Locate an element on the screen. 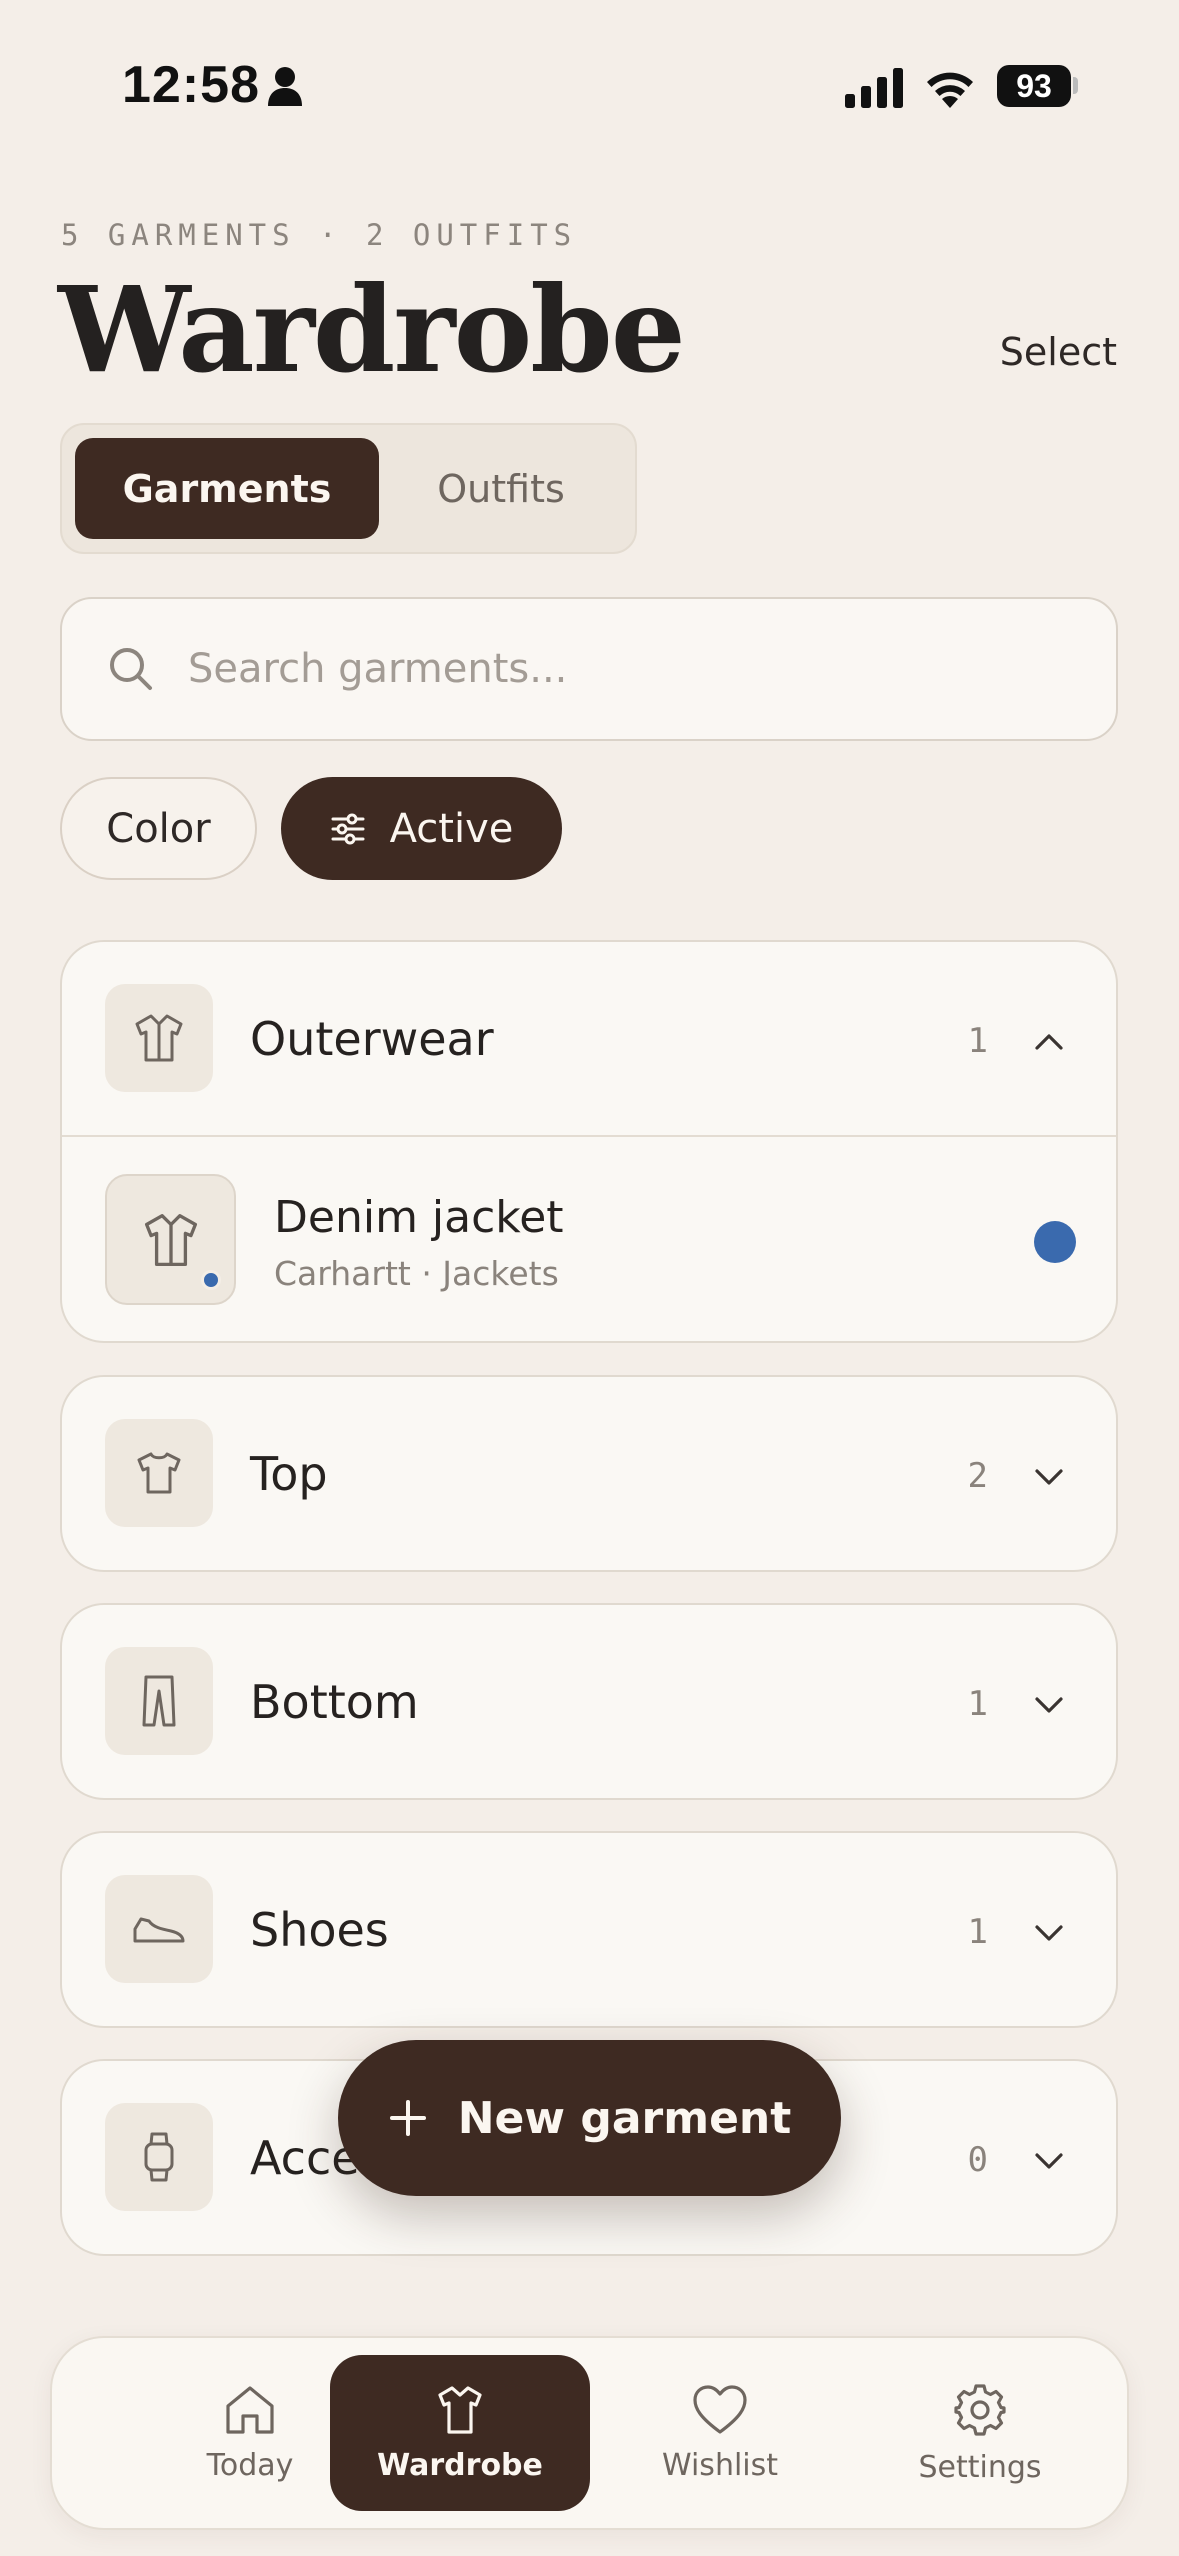  tab-label: Settings is located at coordinates (980, 2467).